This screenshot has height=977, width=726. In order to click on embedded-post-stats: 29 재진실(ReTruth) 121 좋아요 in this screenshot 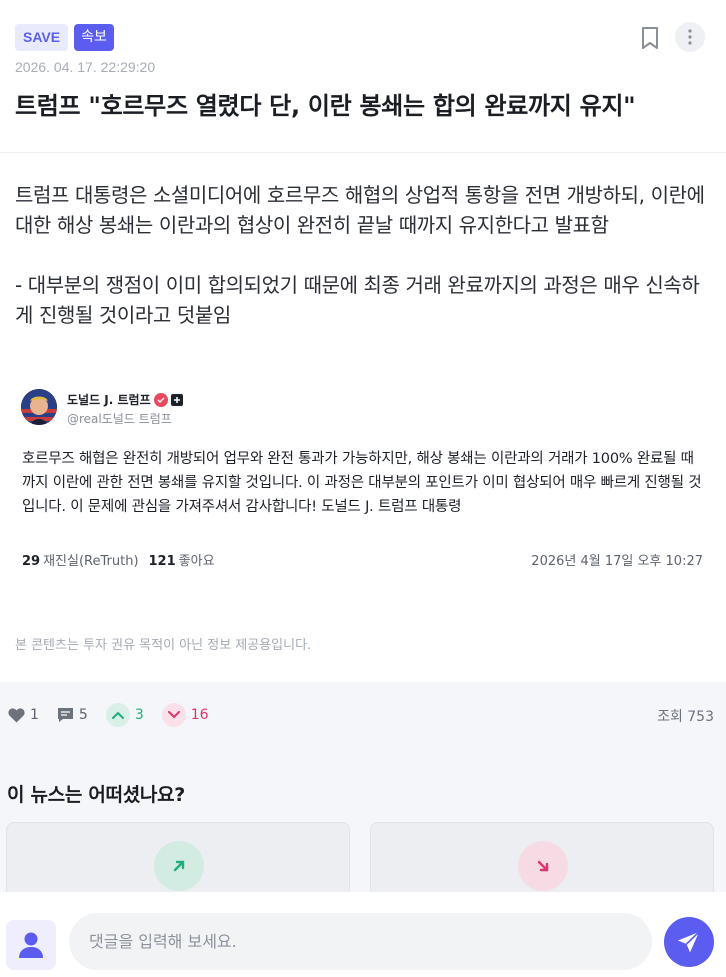, I will do `click(118, 559)`.